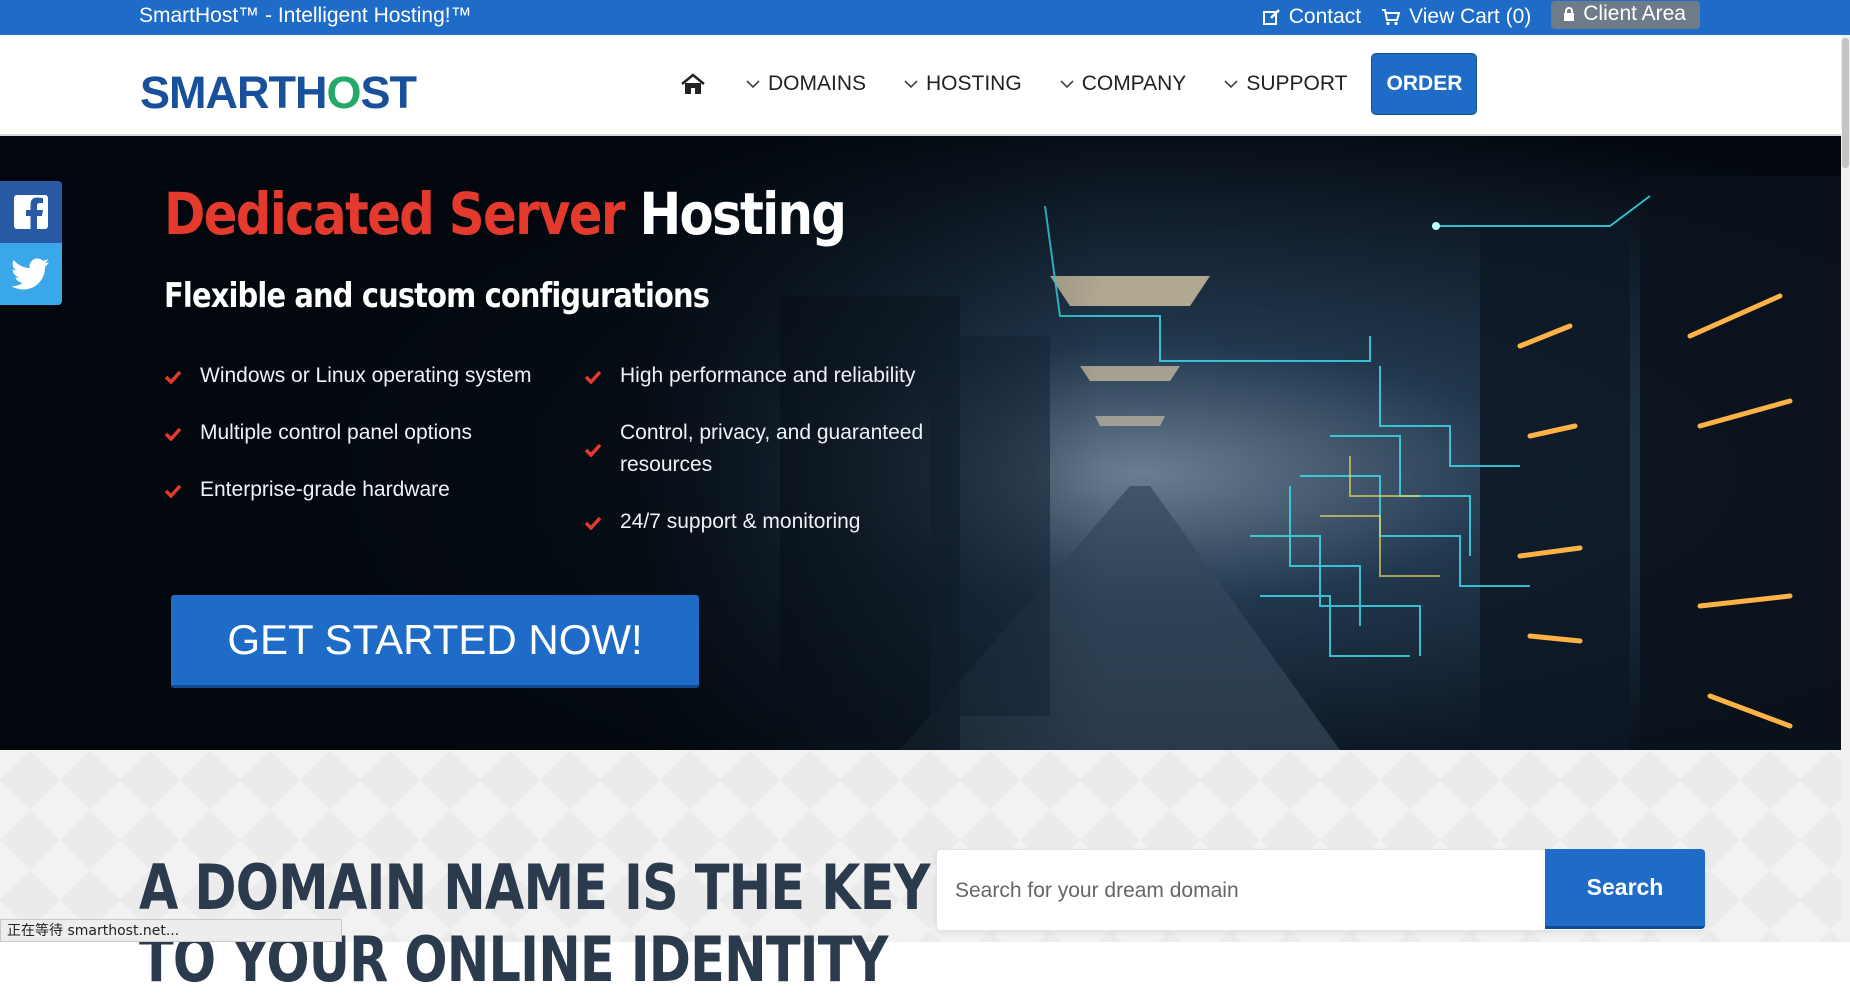 This screenshot has height=996, width=1850. I want to click on feature-item: Windows or Linux operating system, so click(354, 376).